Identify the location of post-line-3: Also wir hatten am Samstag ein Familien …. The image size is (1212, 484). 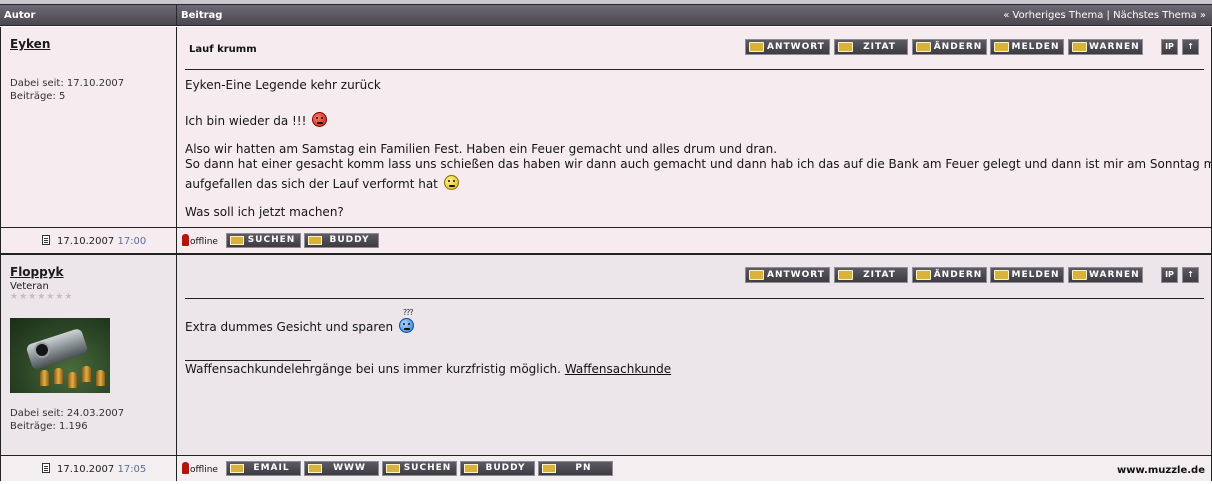
(481, 149).